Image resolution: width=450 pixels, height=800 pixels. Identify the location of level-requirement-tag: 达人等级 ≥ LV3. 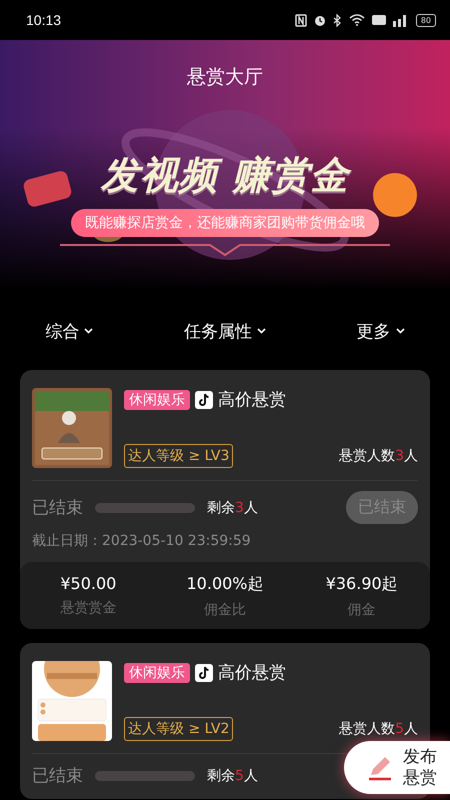
(179, 456).